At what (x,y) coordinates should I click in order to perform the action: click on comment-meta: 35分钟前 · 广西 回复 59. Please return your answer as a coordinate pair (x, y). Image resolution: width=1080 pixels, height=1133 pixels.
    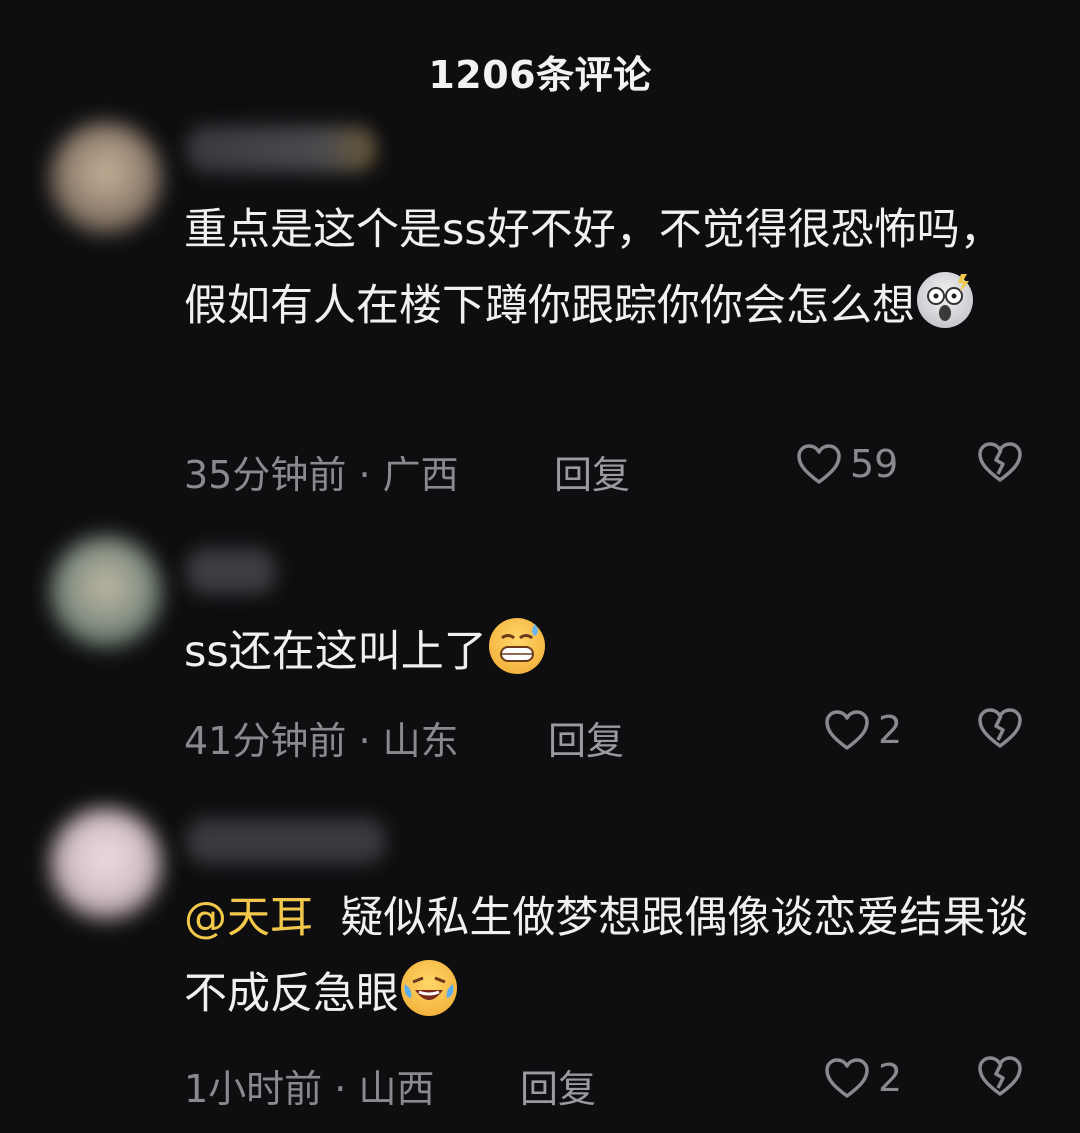
    Looking at the image, I should click on (632, 469).